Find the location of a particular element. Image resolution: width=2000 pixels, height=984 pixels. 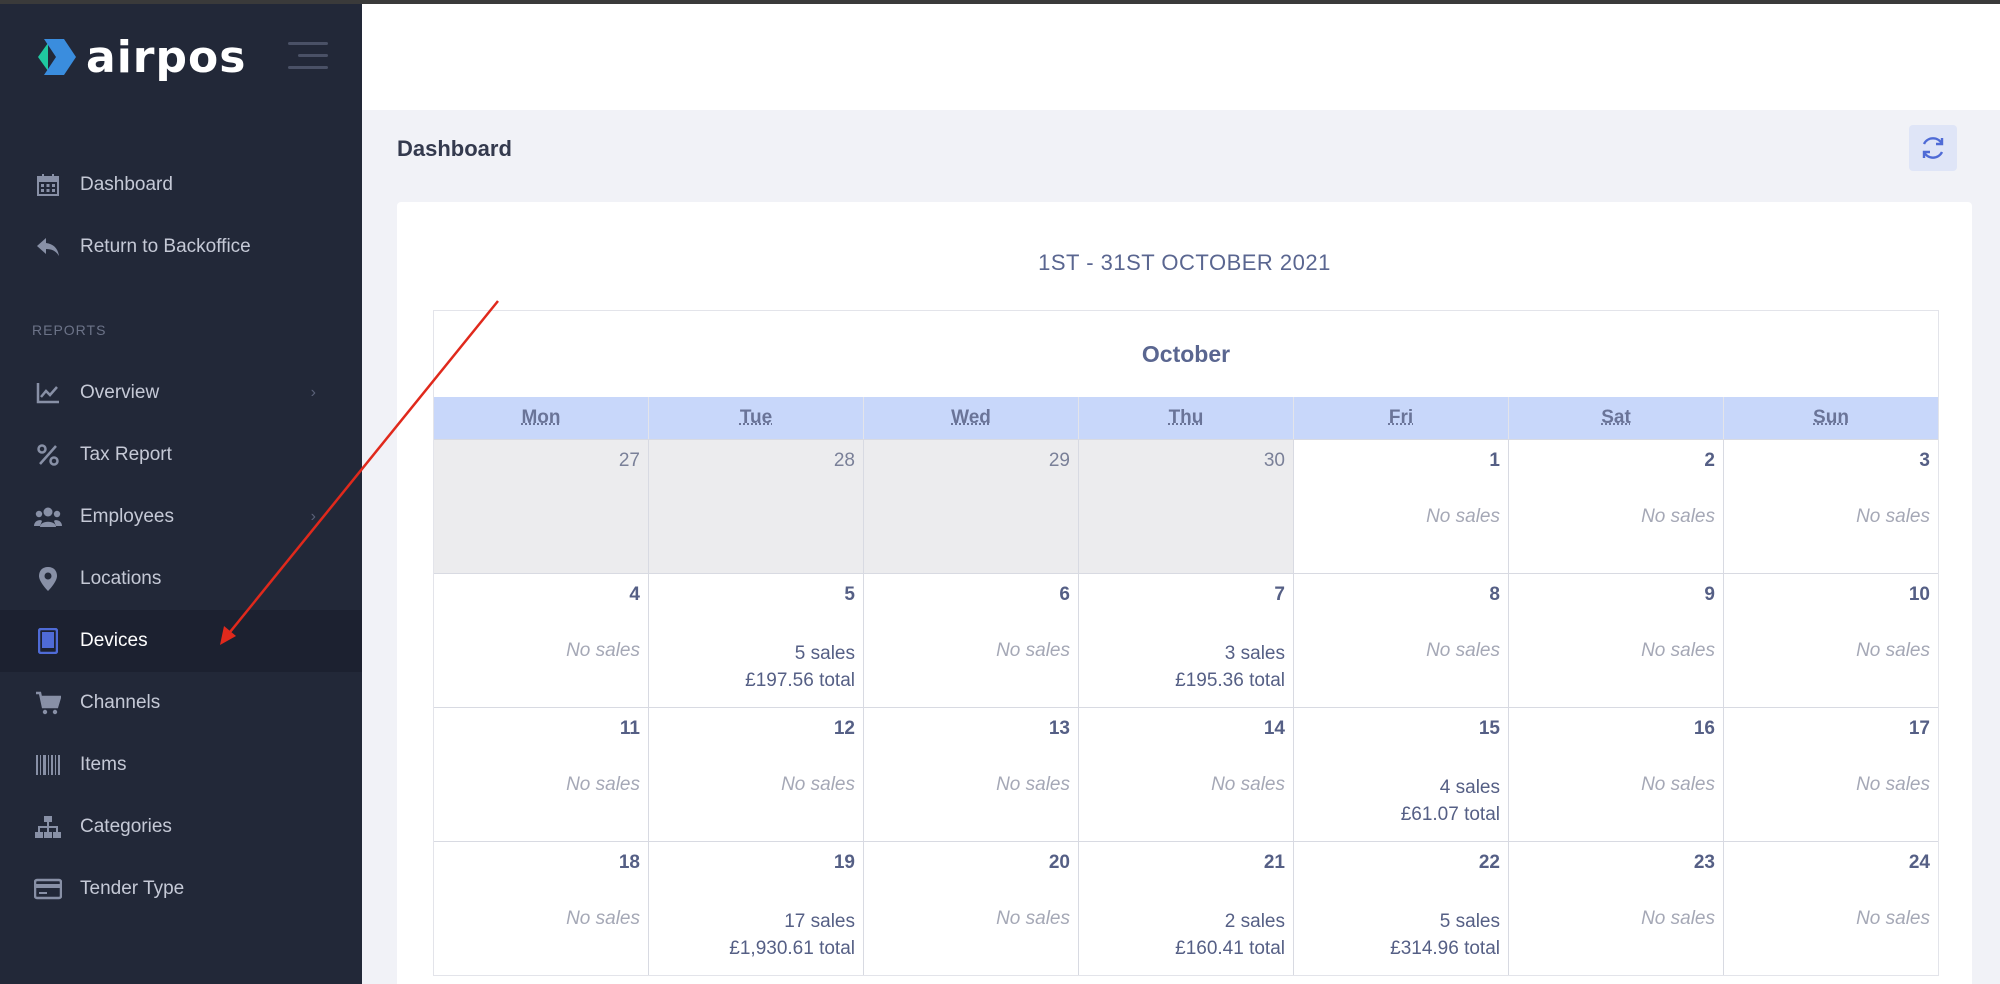

sidebar-item-label: Devices is located at coordinates (114, 640).